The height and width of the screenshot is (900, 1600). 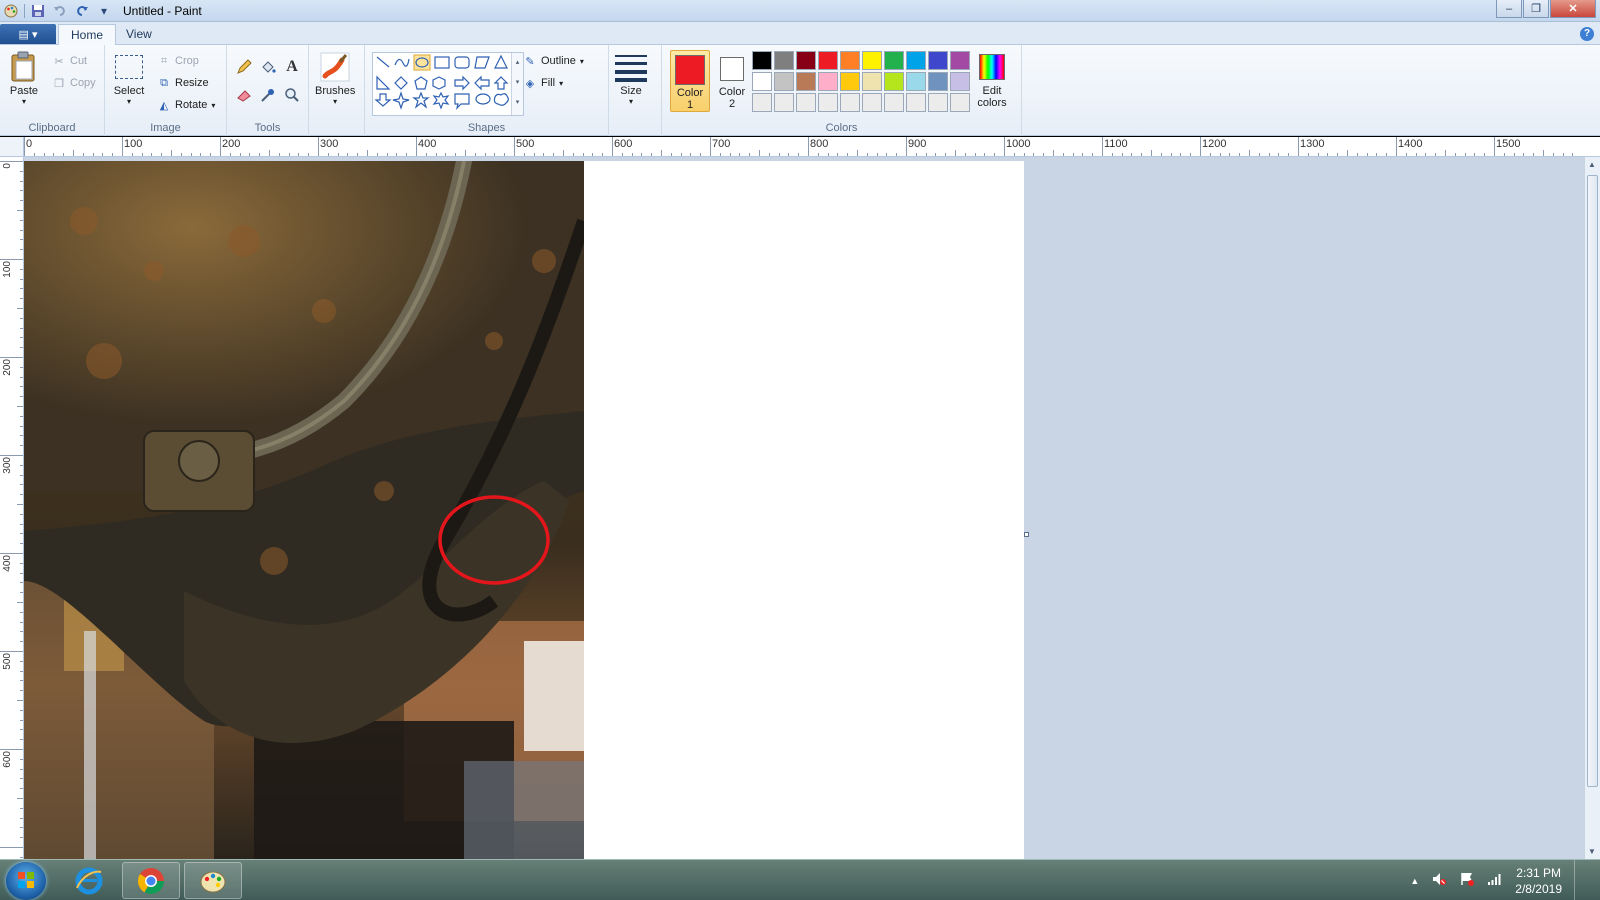 I want to click on help-icon: ?, so click(x=1587, y=34).